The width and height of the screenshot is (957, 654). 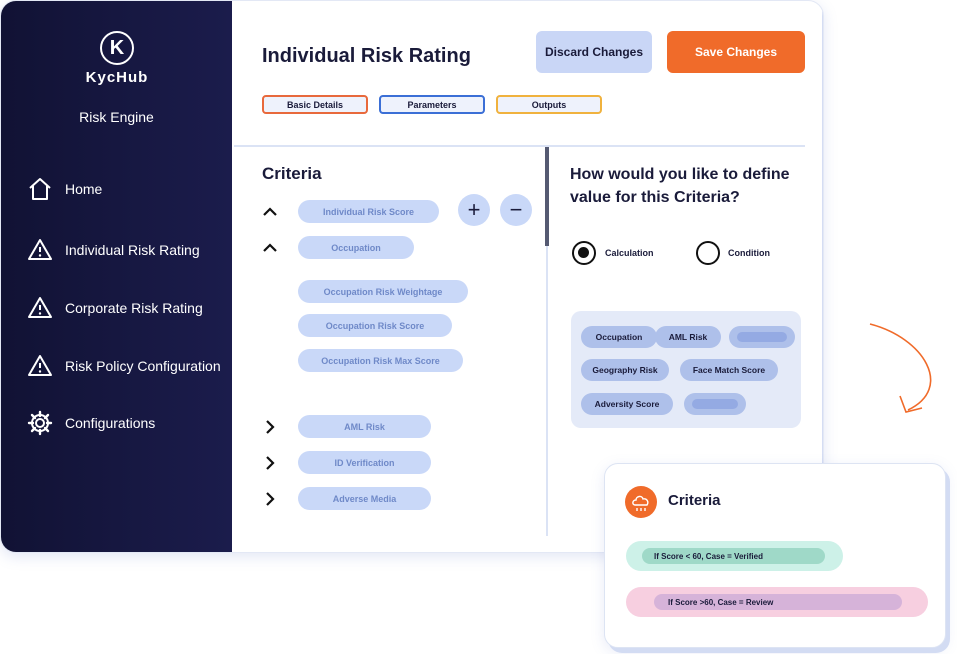 I want to click on criteria-item-occupation: Occupation, so click(x=356, y=247).